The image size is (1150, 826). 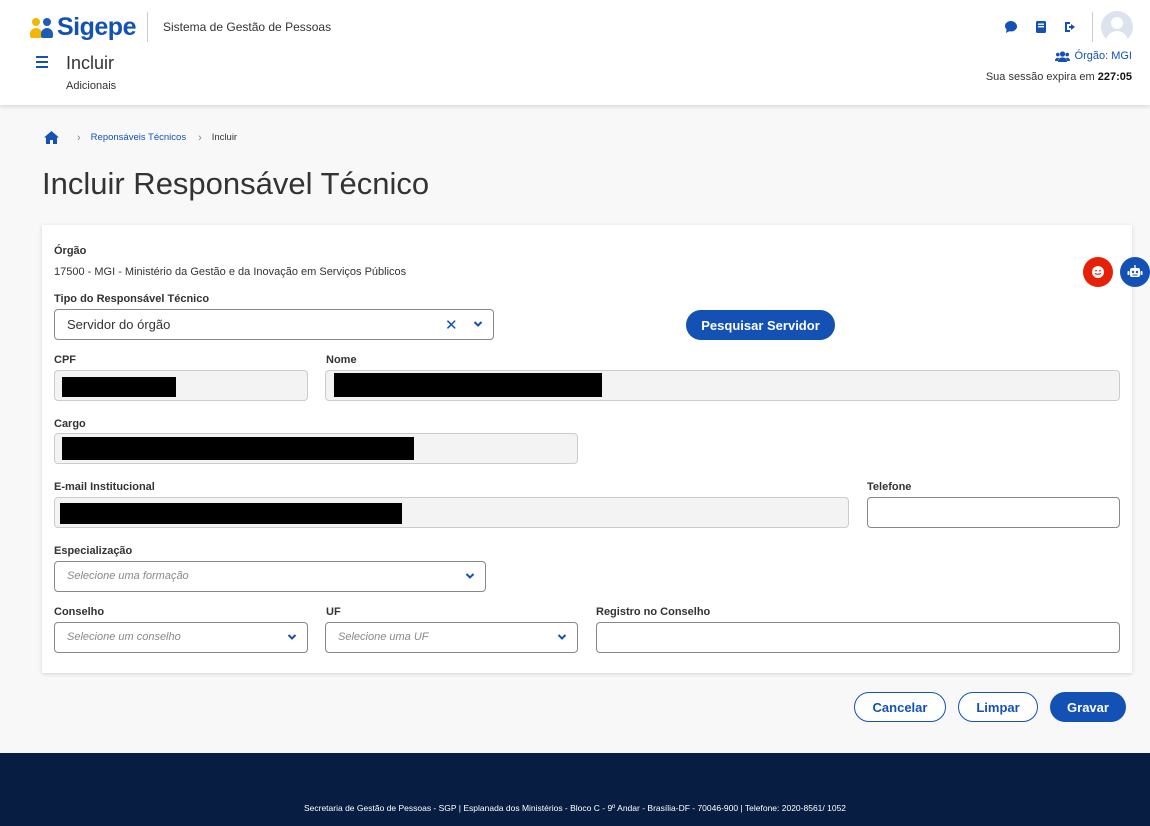 What do you see at coordinates (889, 487) in the screenshot?
I see `telefone-label: Telefone` at bounding box center [889, 487].